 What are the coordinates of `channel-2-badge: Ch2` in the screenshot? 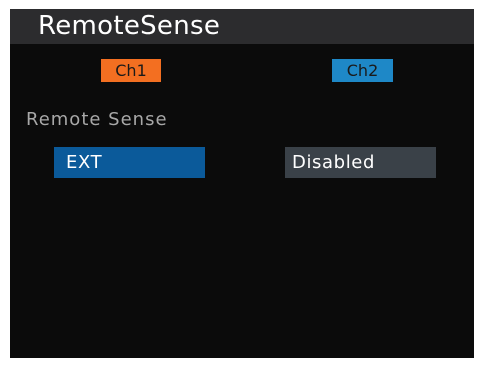 It's located at (362, 70).